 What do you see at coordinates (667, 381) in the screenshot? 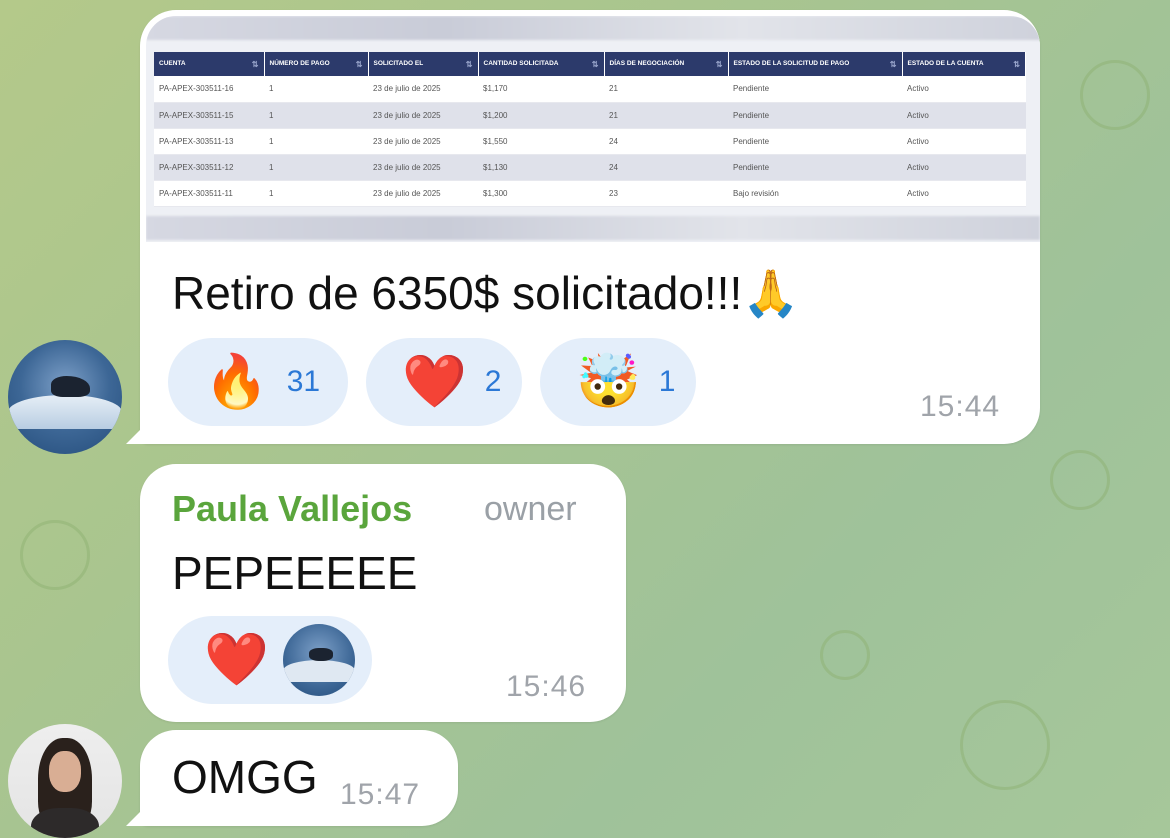
I see `reaction-count: 1` at bounding box center [667, 381].